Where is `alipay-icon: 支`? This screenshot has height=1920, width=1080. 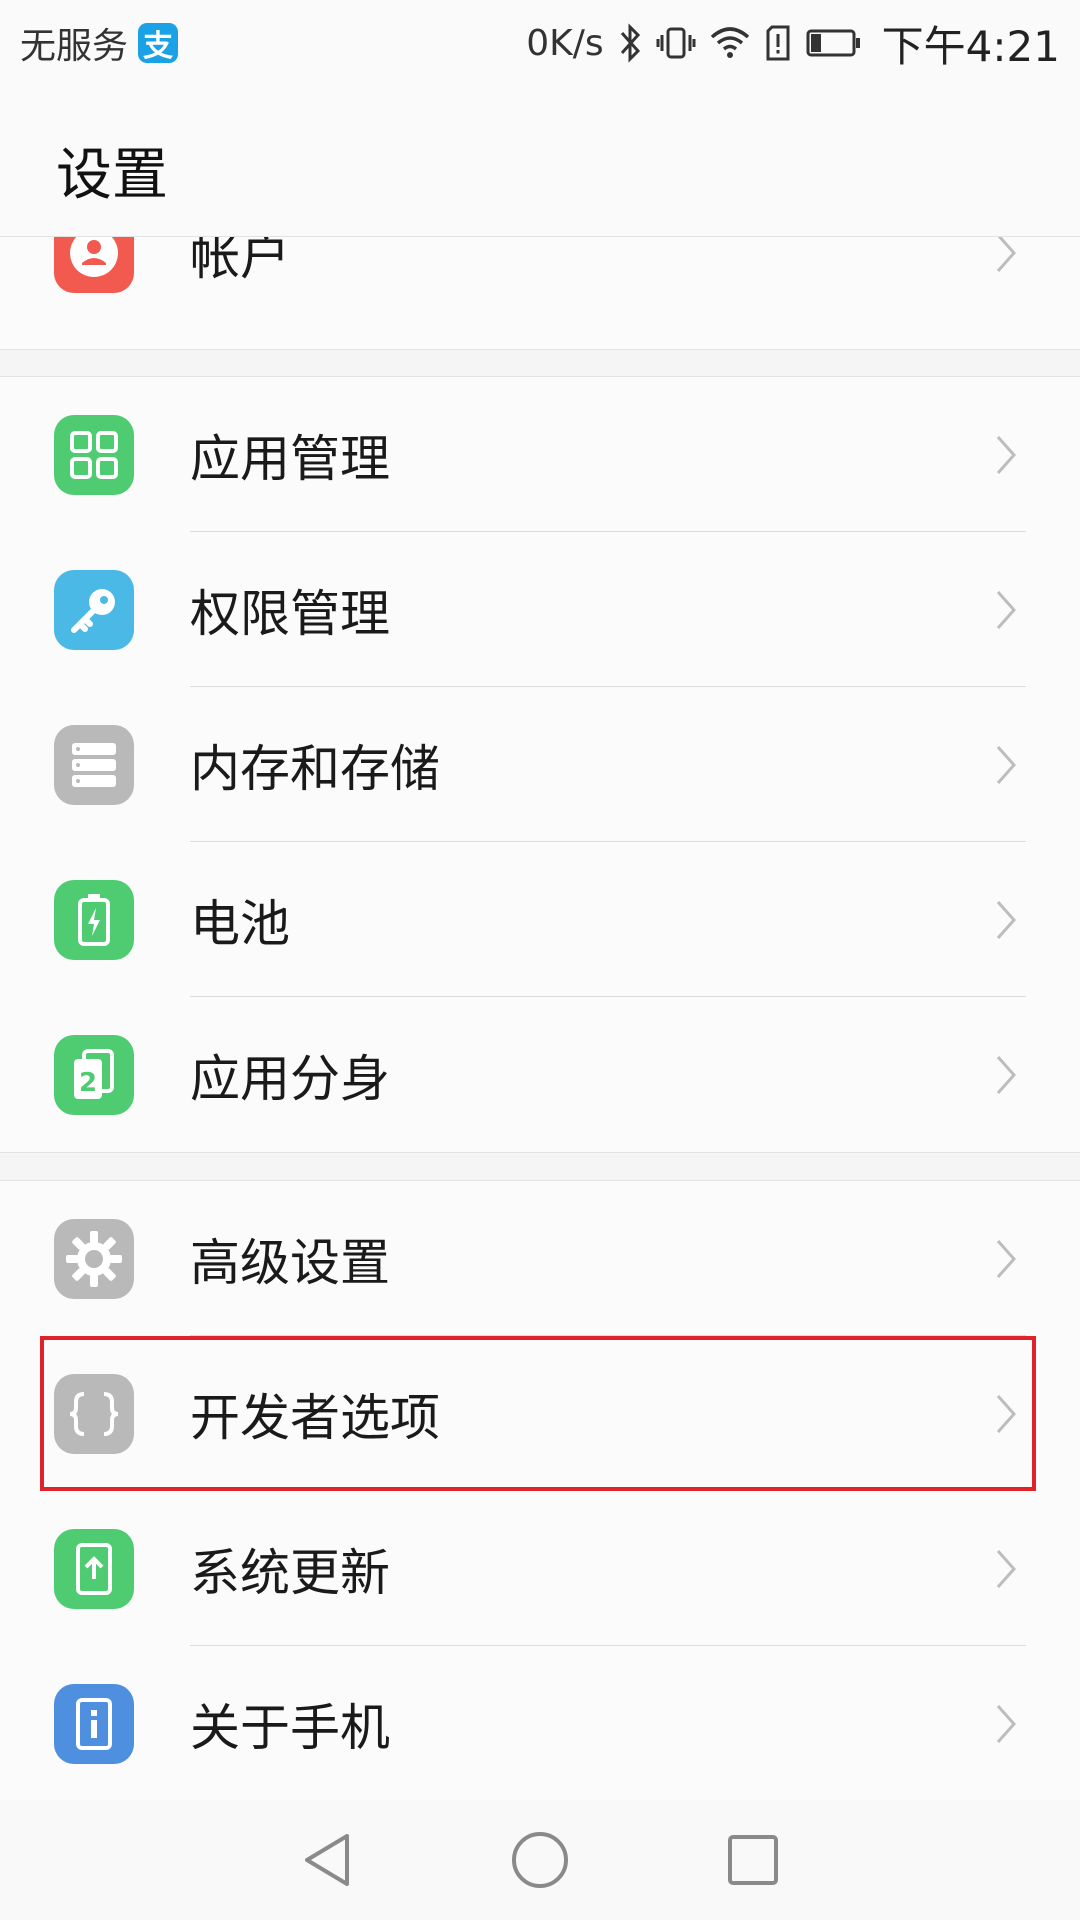 alipay-icon: 支 is located at coordinates (158, 43).